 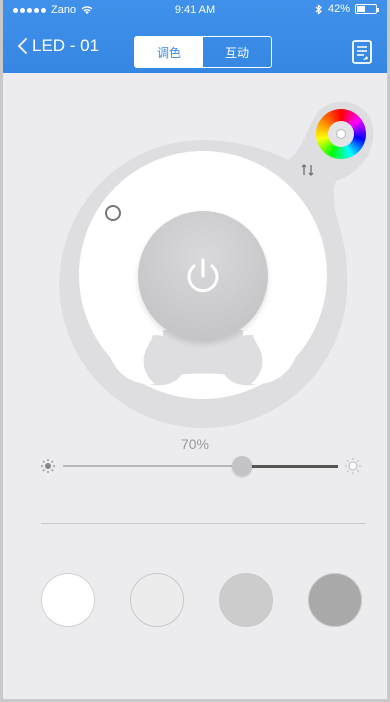 I want to click on color-picker-handle, so click(x=113, y=213).